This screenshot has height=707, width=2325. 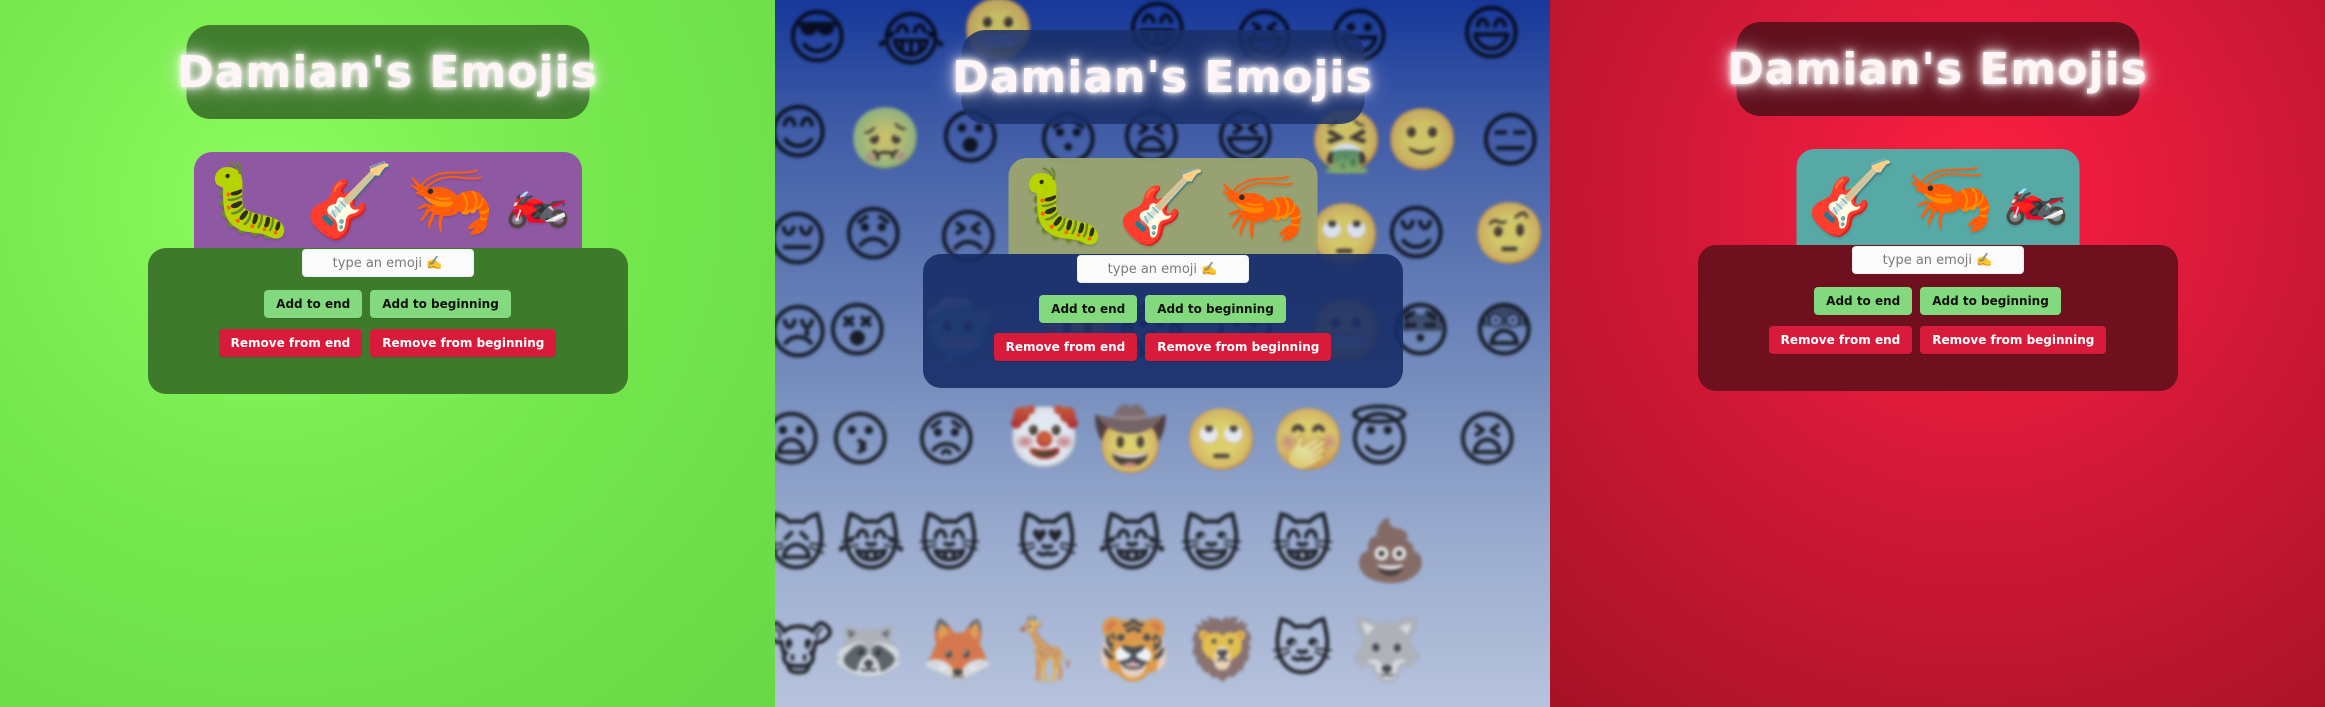 What do you see at coordinates (1133, 650) in the screenshot?
I see `background-emoji: 🐯` at bounding box center [1133, 650].